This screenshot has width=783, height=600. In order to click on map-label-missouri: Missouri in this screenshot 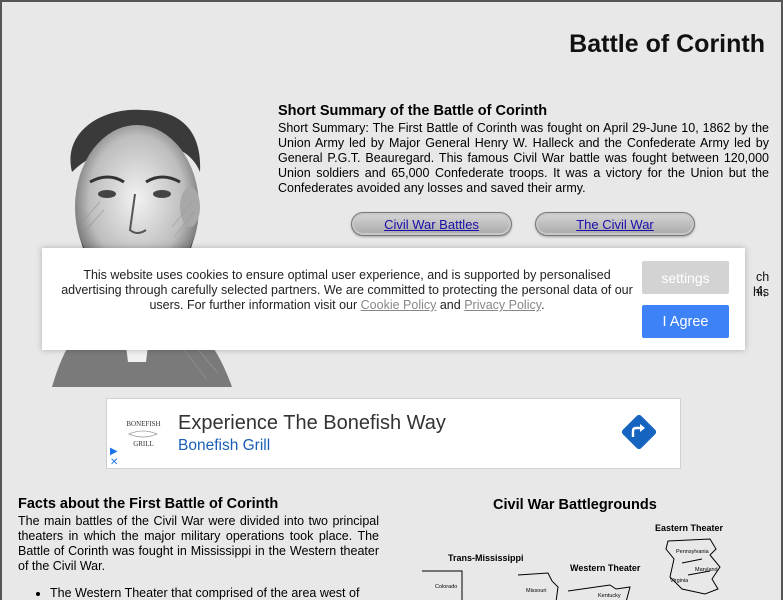, I will do `click(536, 591)`.